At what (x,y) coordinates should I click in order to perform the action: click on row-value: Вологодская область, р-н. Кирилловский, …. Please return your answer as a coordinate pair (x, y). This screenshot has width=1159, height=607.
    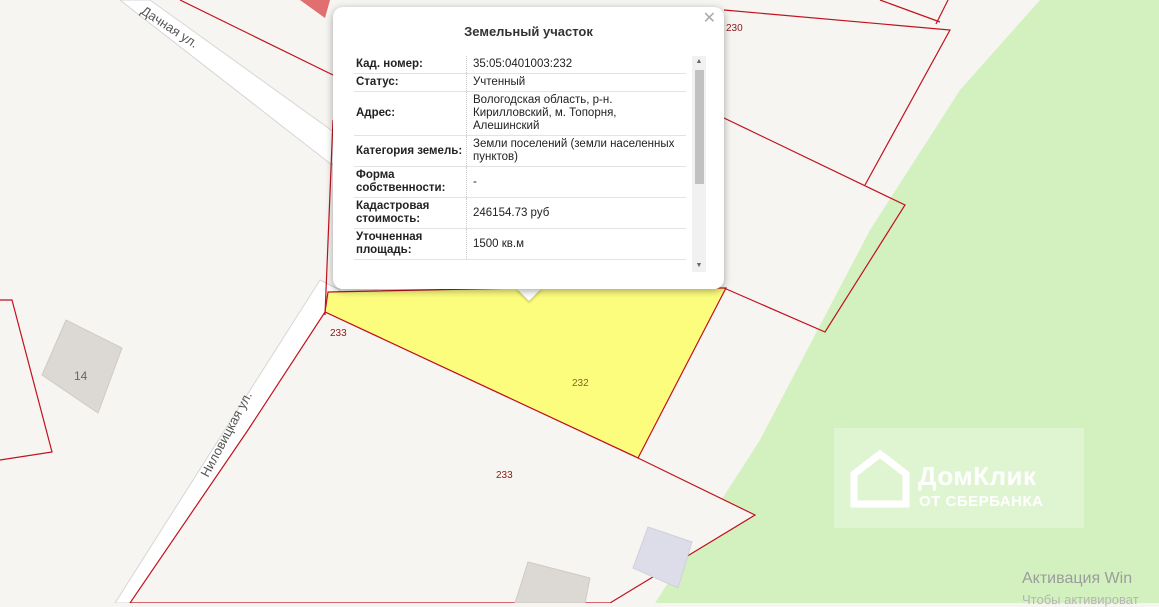
    Looking at the image, I should click on (576, 113).